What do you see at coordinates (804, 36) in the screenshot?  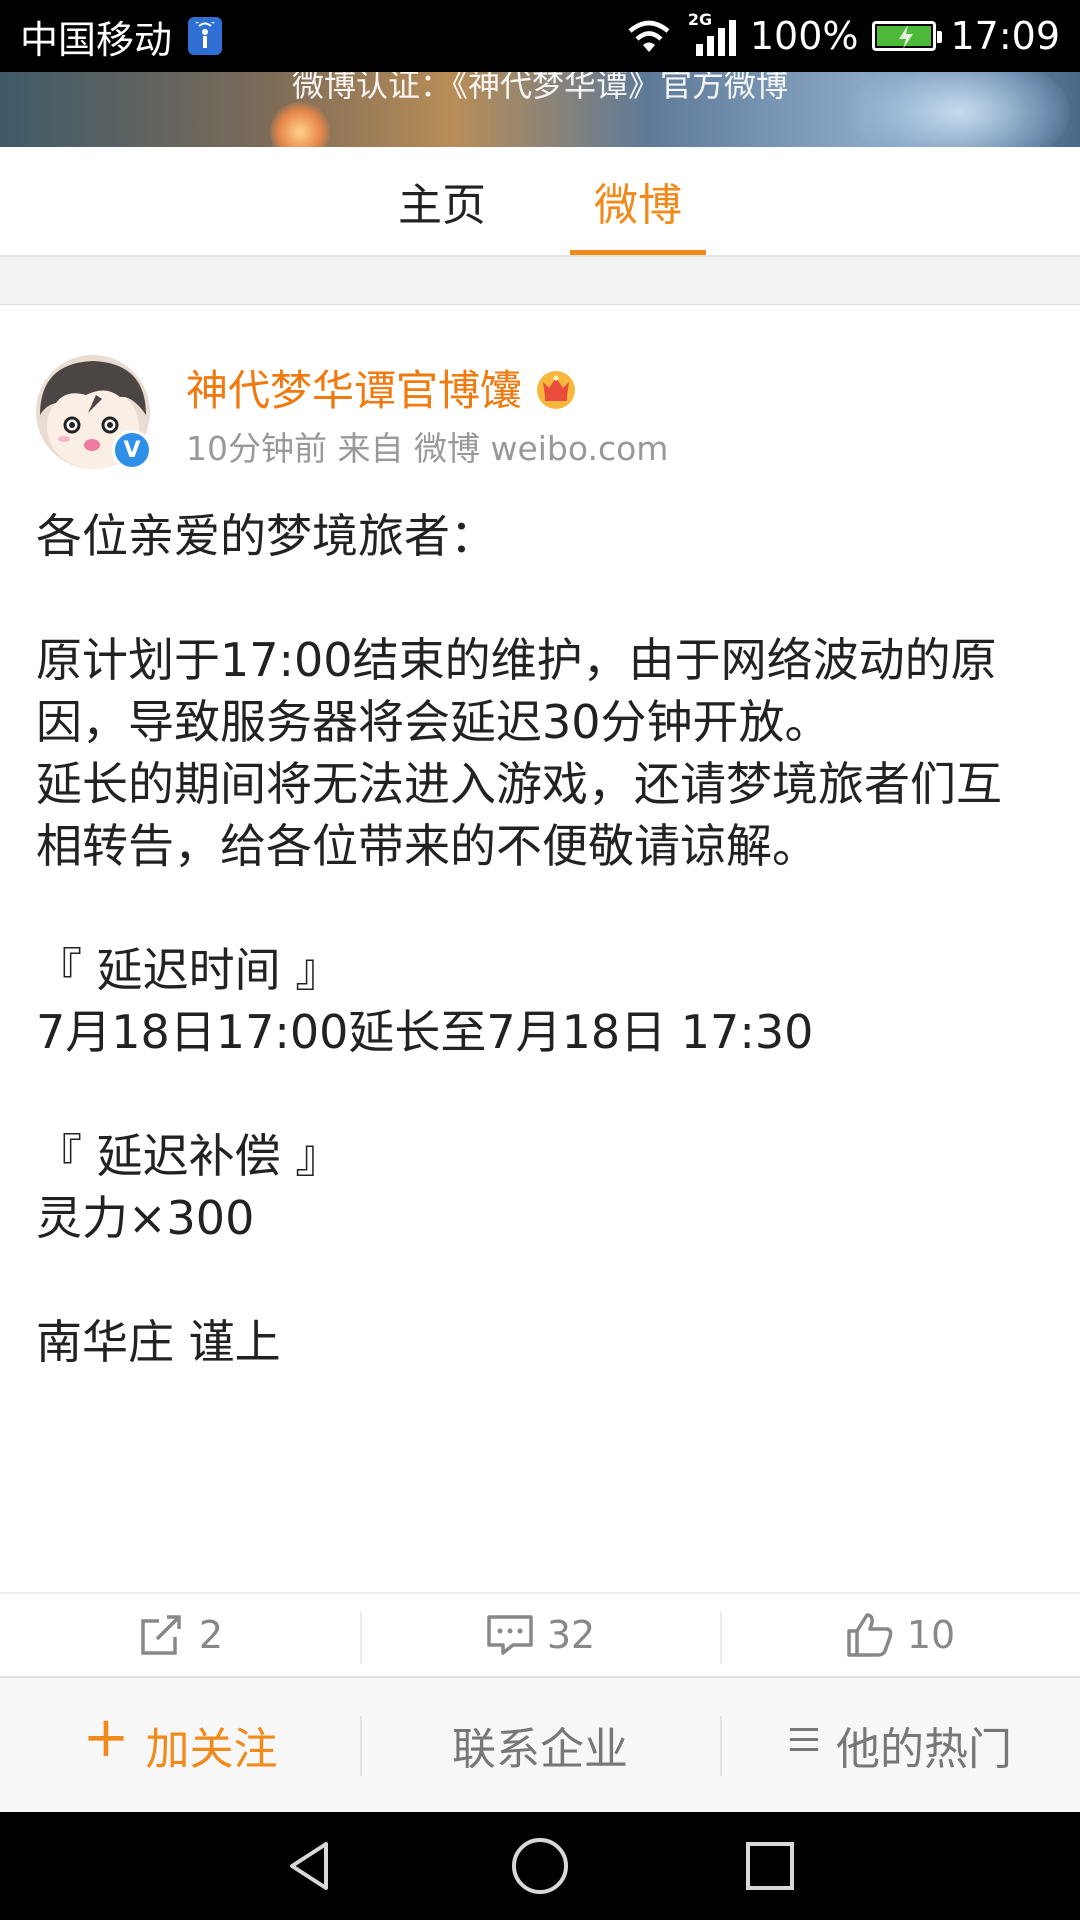 I see `battery-percent: 100%` at bounding box center [804, 36].